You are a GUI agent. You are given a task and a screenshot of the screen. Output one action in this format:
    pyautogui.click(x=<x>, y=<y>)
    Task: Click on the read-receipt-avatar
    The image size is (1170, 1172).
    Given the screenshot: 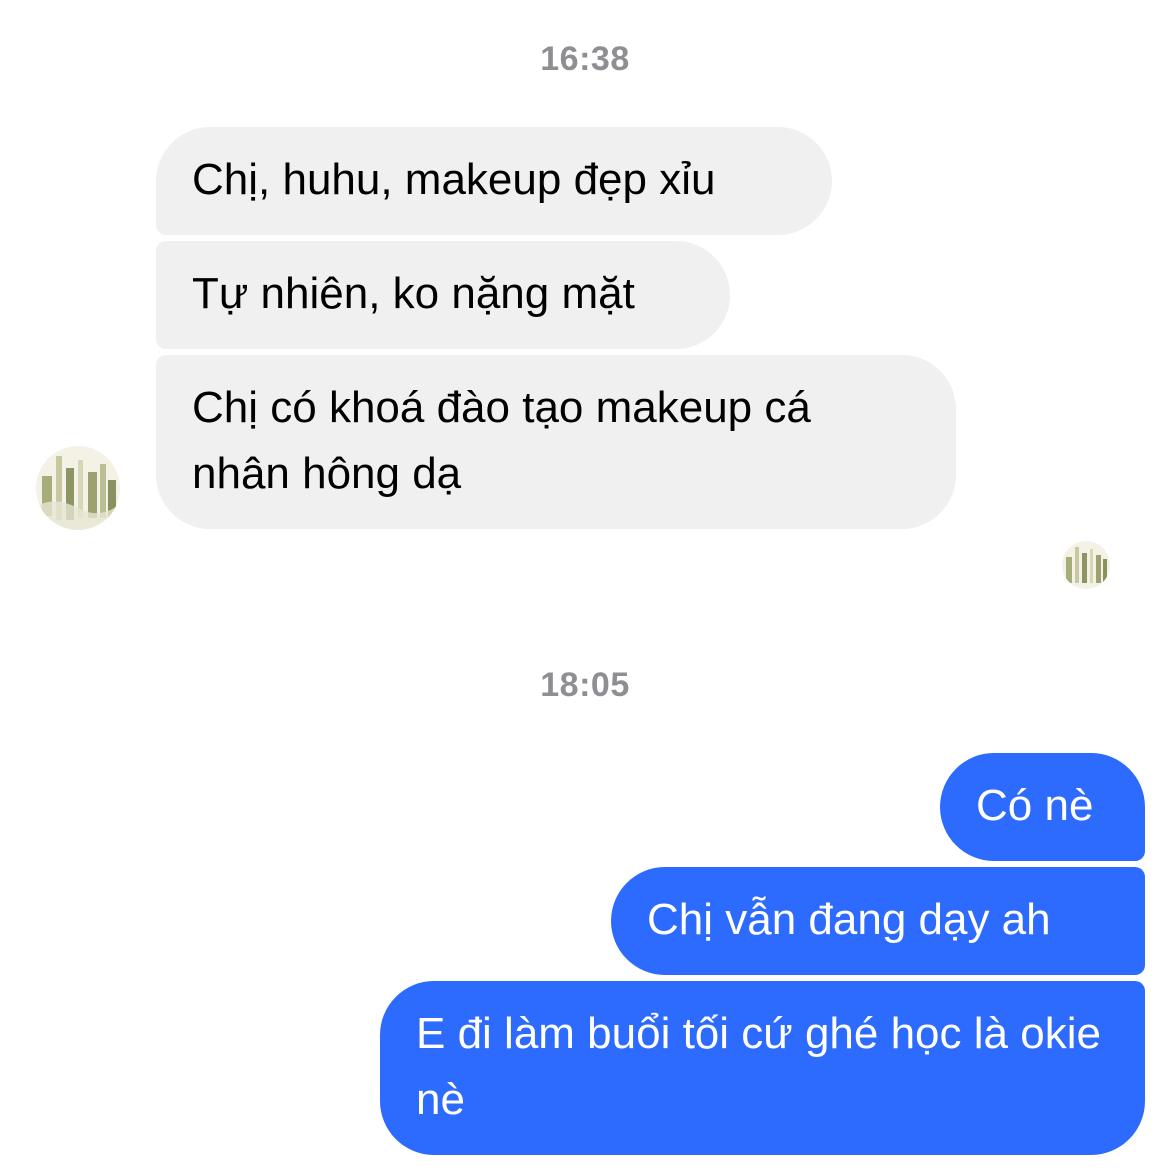 What is the action you would take?
    pyautogui.click(x=1086, y=565)
    